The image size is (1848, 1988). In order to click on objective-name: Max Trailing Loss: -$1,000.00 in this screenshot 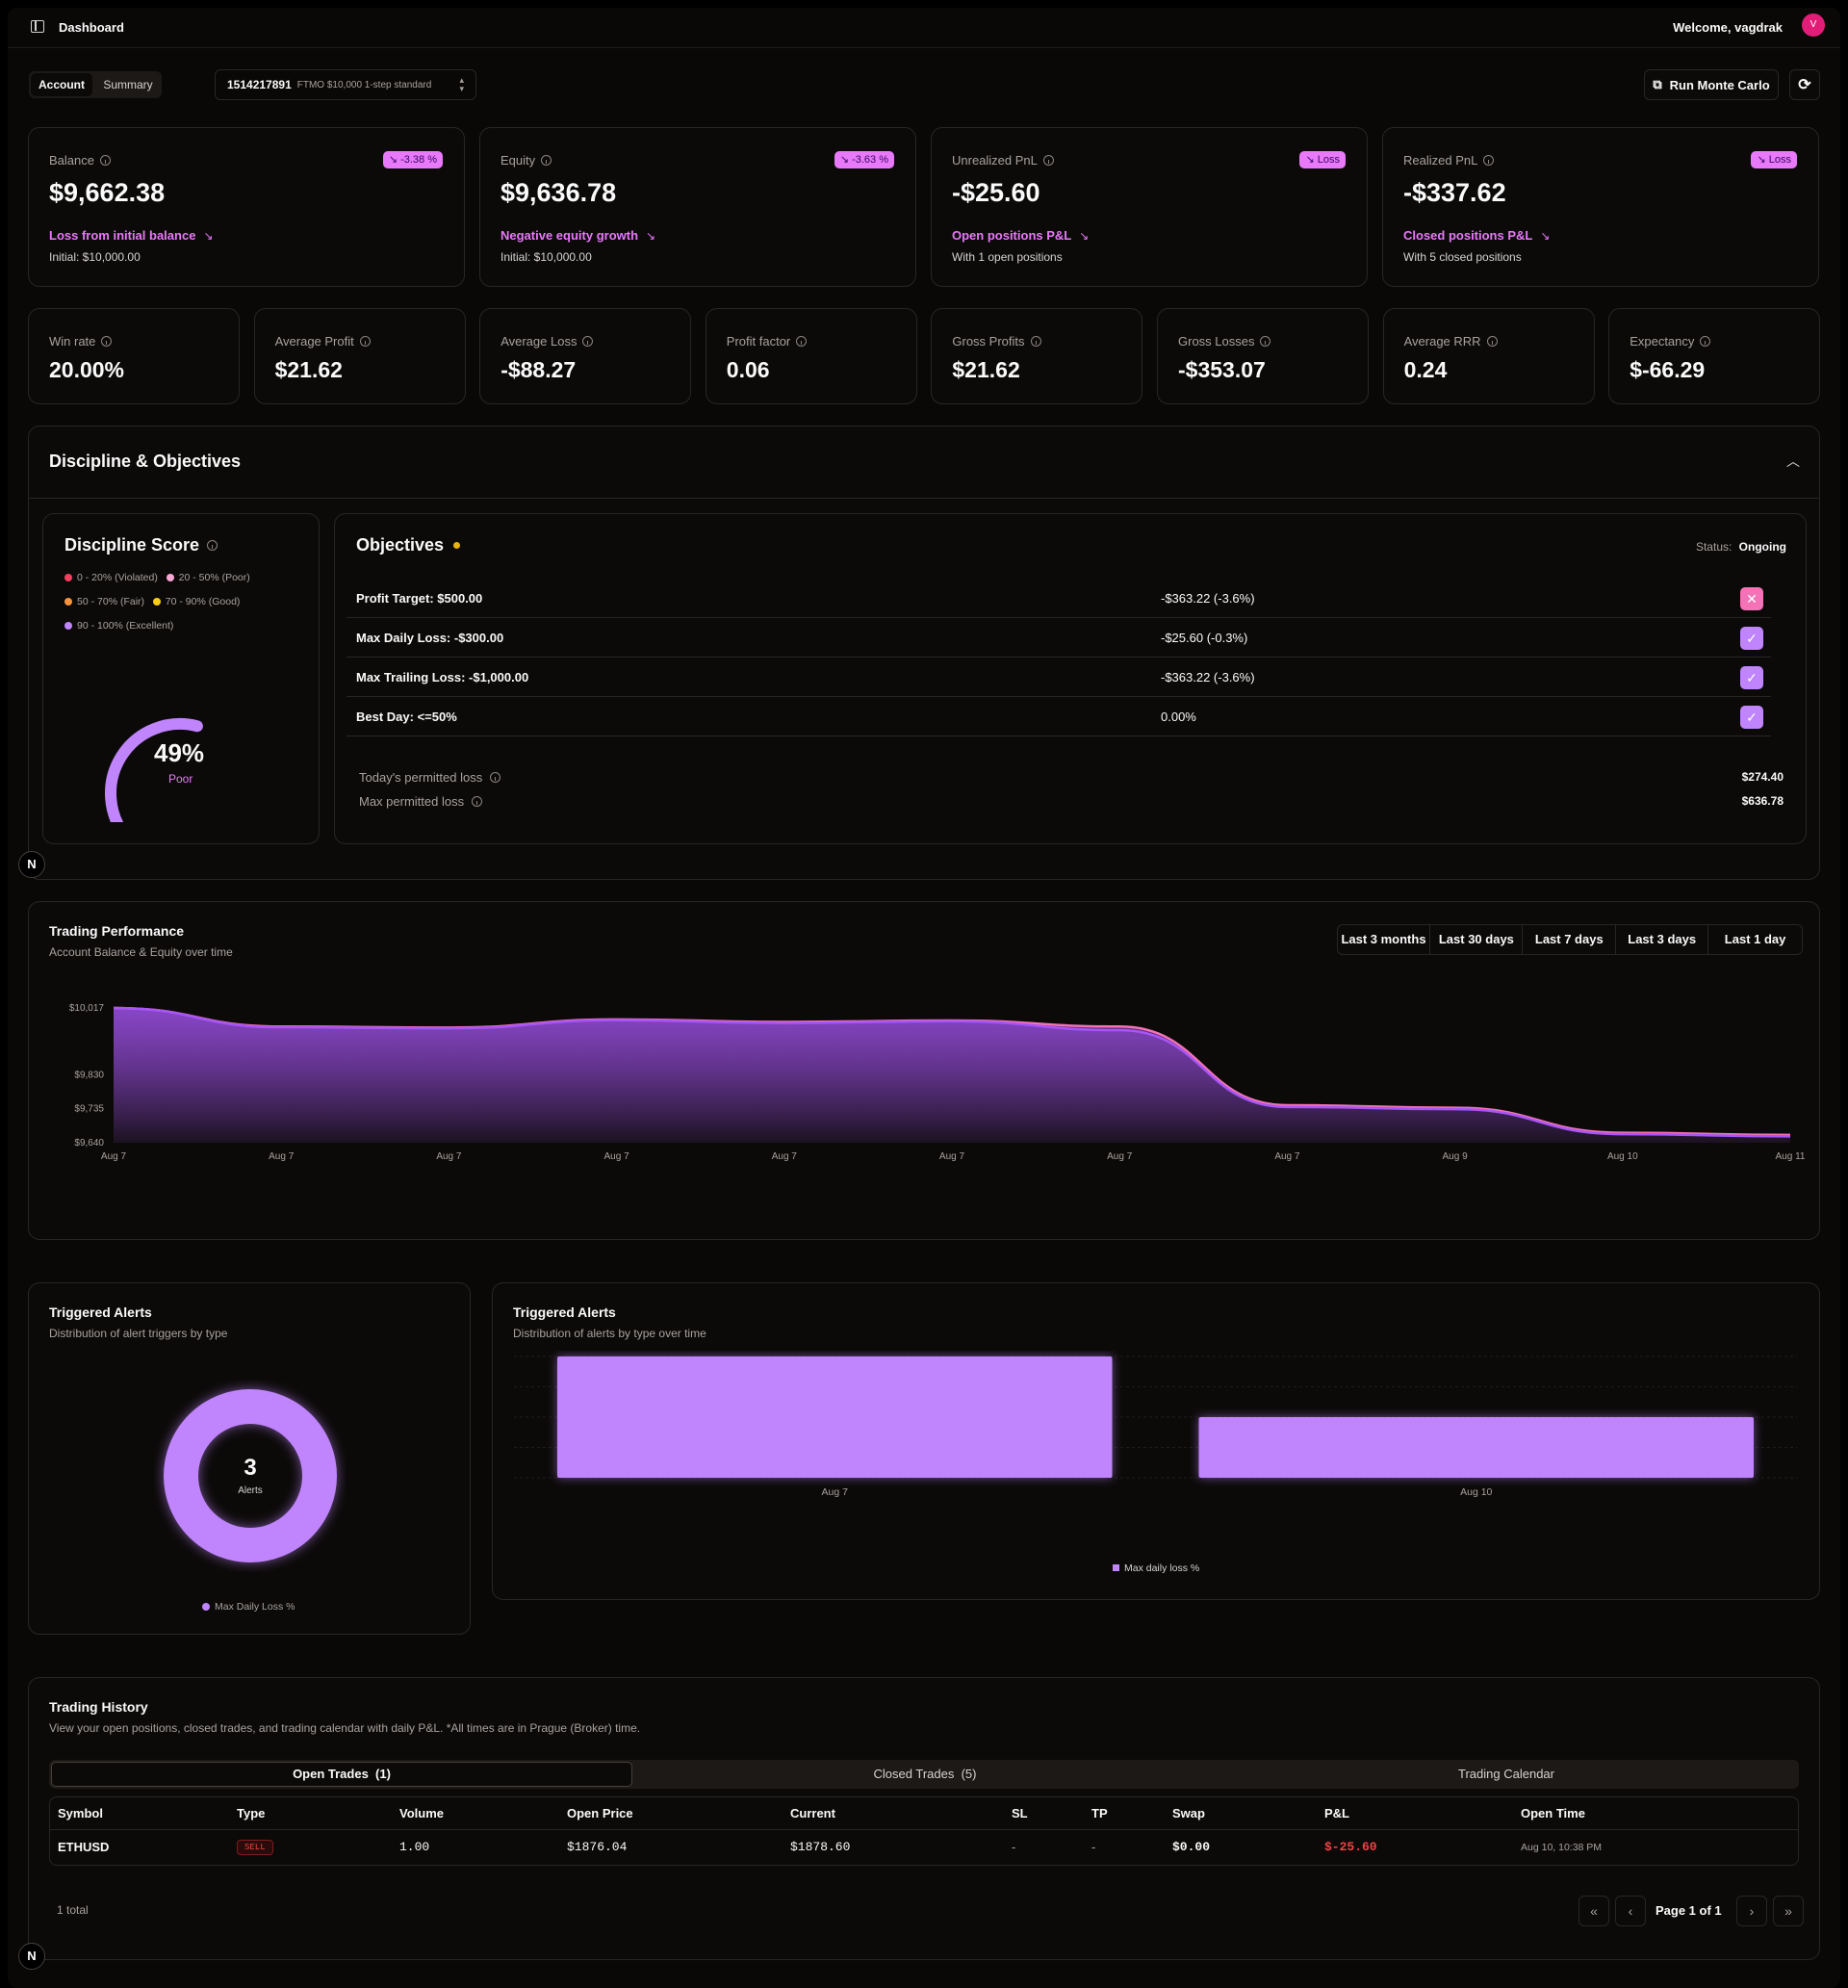, I will do `click(442, 677)`.